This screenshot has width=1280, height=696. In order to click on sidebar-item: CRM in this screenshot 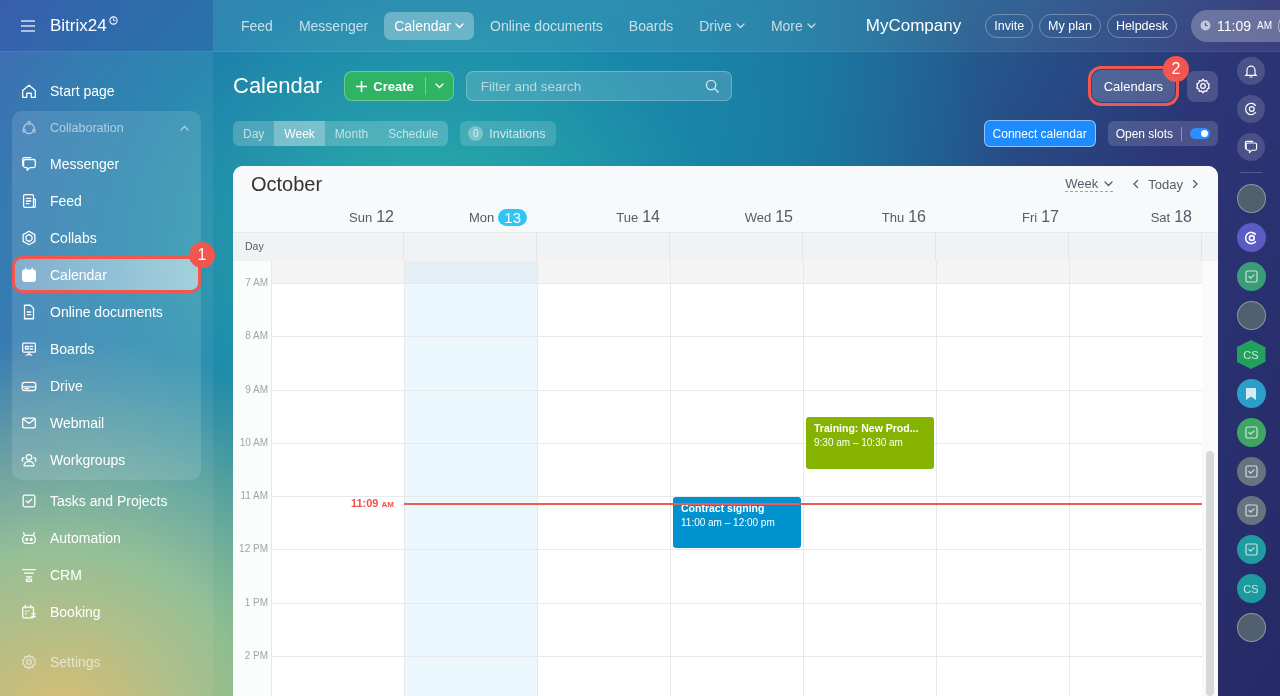, I will do `click(106, 574)`.